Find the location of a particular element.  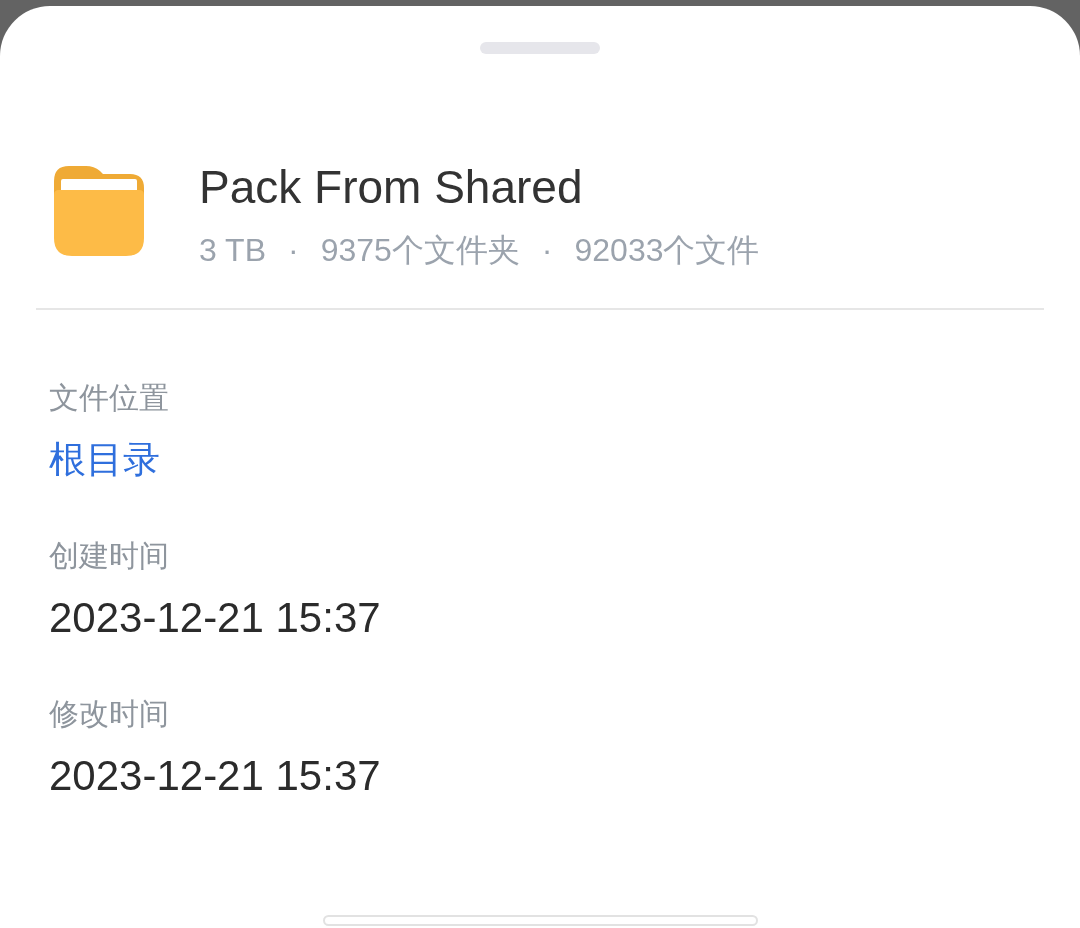

detail-label: 创建时间 is located at coordinates (109, 556).